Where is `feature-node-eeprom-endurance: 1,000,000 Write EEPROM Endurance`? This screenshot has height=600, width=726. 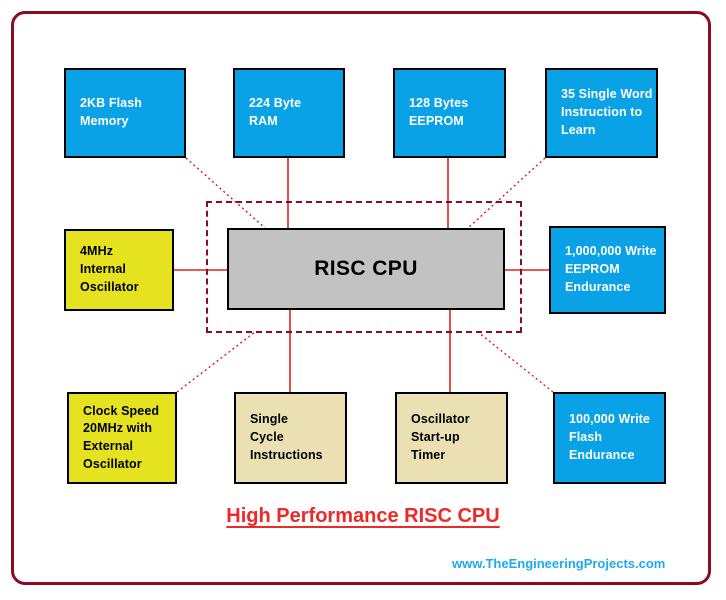
feature-node-eeprom-endurance: 1,000,000 Write EEPROM Endurance is located at coordinates (607, 270).